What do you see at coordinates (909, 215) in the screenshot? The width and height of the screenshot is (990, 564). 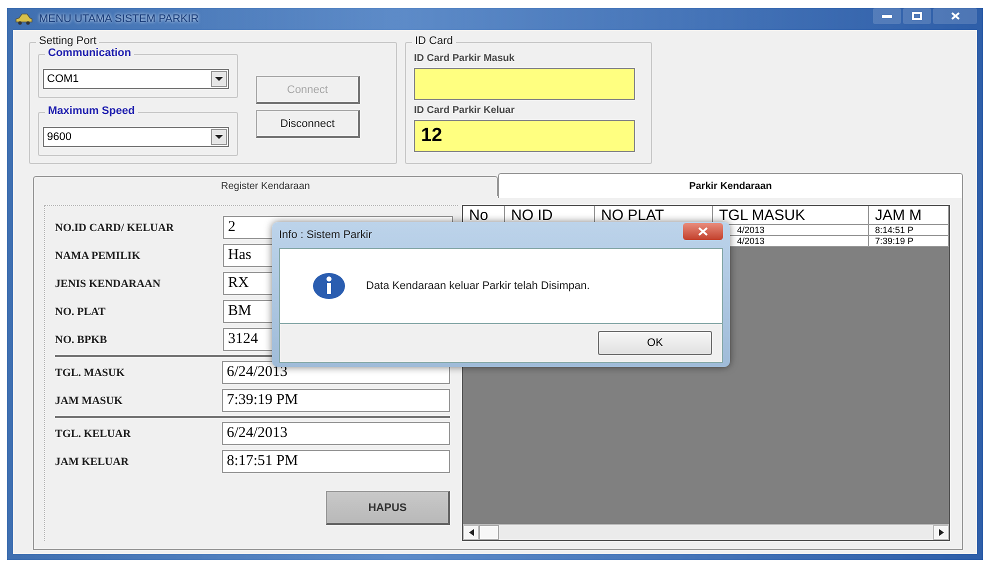 I see `column-header: JAM M` at bounding box center [909, 215].